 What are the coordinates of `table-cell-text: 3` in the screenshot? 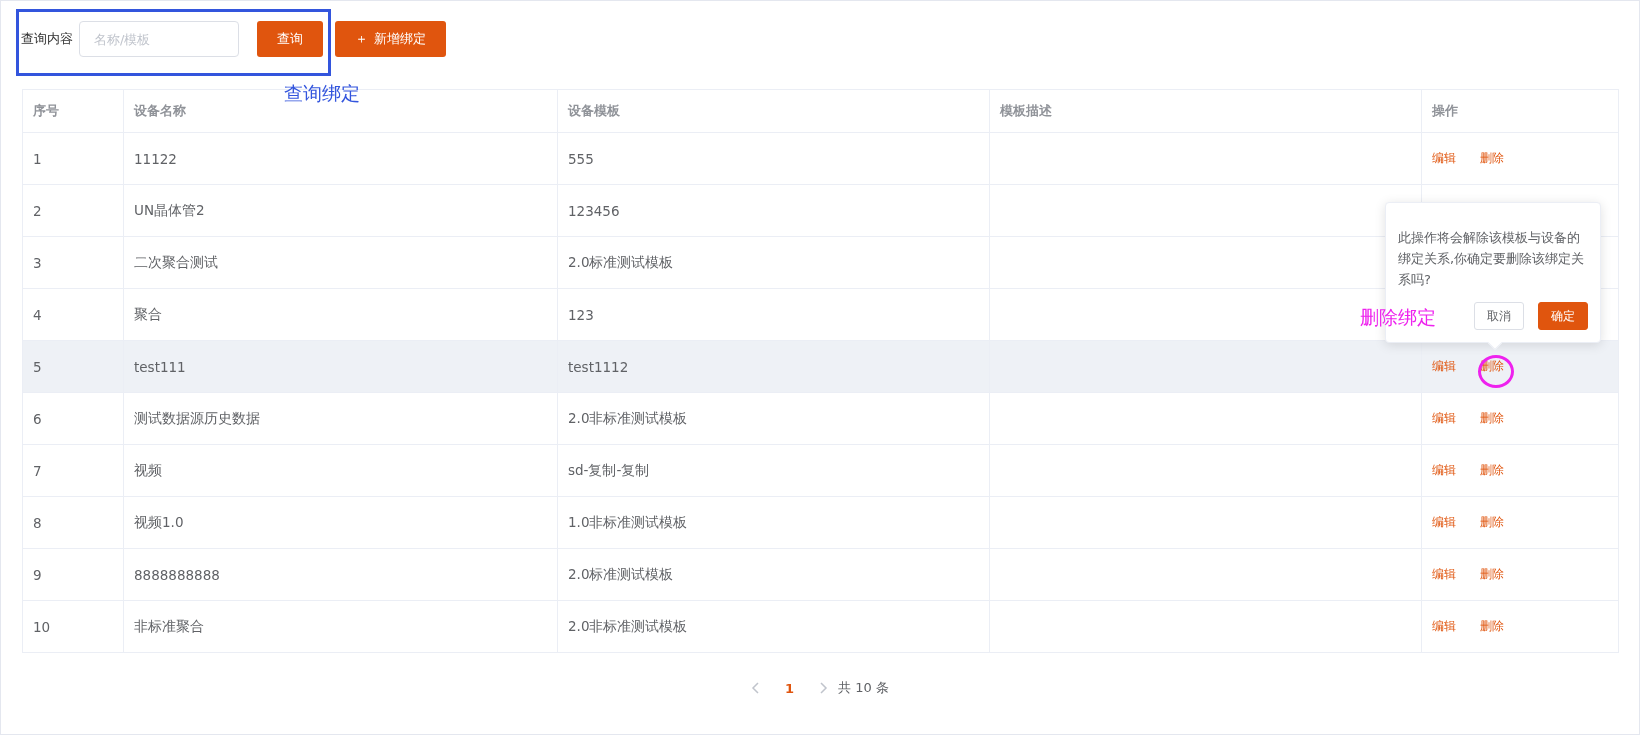 It's located at (37, 263).